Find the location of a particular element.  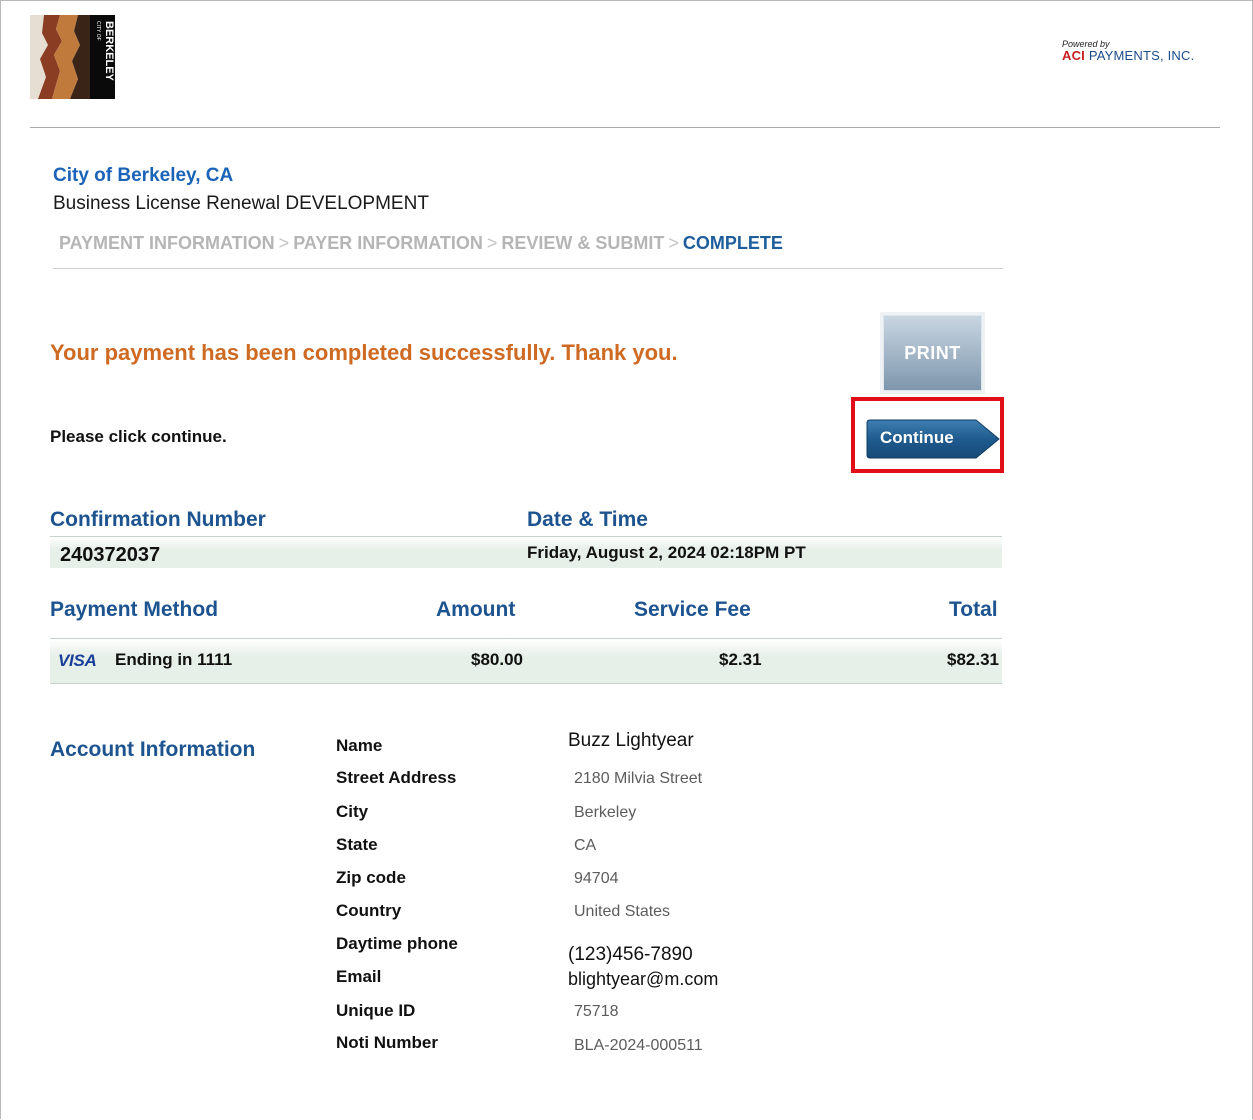

step-payer-information: PAYER INFORMATION is located at coordinates (388, 243).